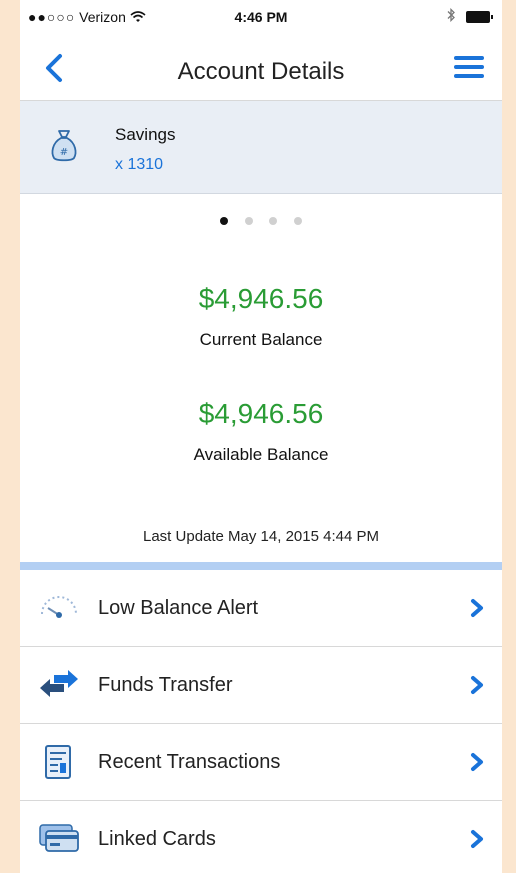 This screenshot has width=516, height=873. I want to click on transfer-arrows-icon, so click(59, 685).